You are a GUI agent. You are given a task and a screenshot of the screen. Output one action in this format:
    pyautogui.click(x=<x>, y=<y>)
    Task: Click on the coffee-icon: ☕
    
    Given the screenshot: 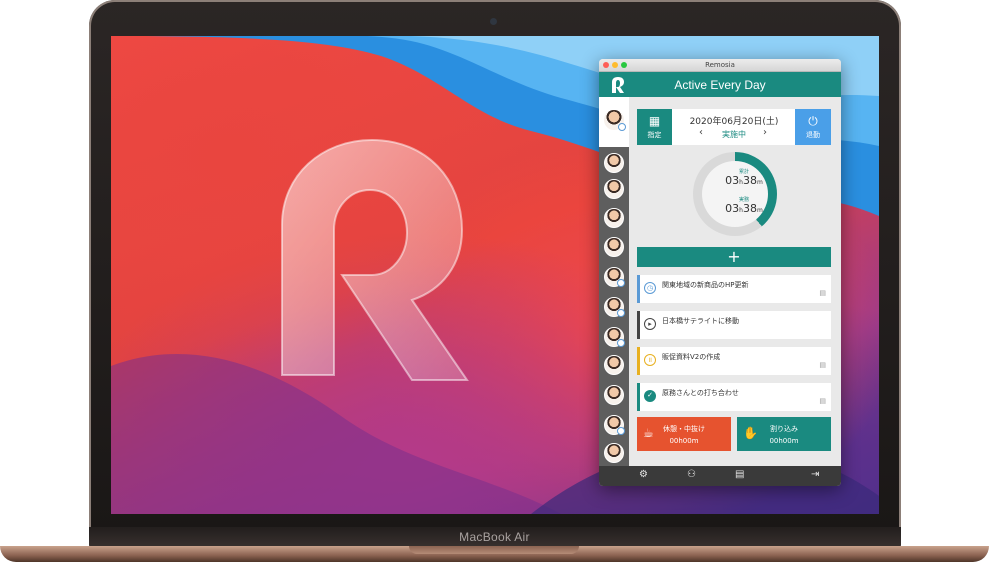 What is the action you would take?
    pyautogui.click(x=648, y=433)
    